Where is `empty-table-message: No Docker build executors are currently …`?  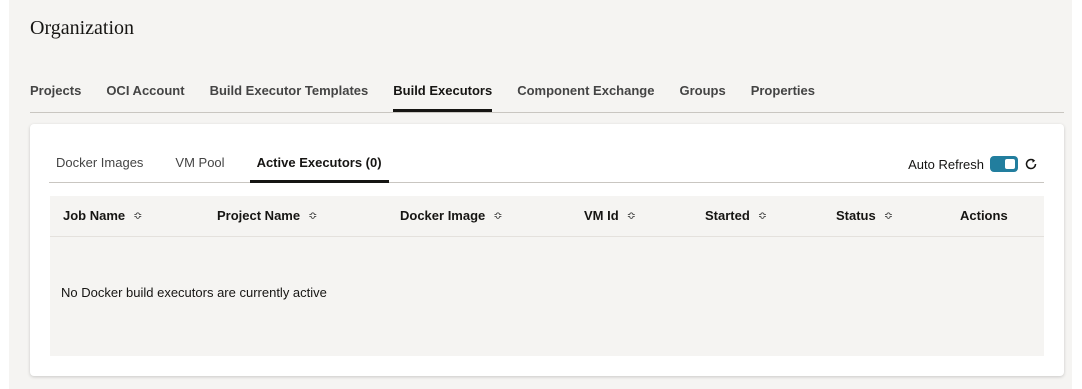 empty-table-message: No Docker build executors are currently … is located at coordinates (194, 292).